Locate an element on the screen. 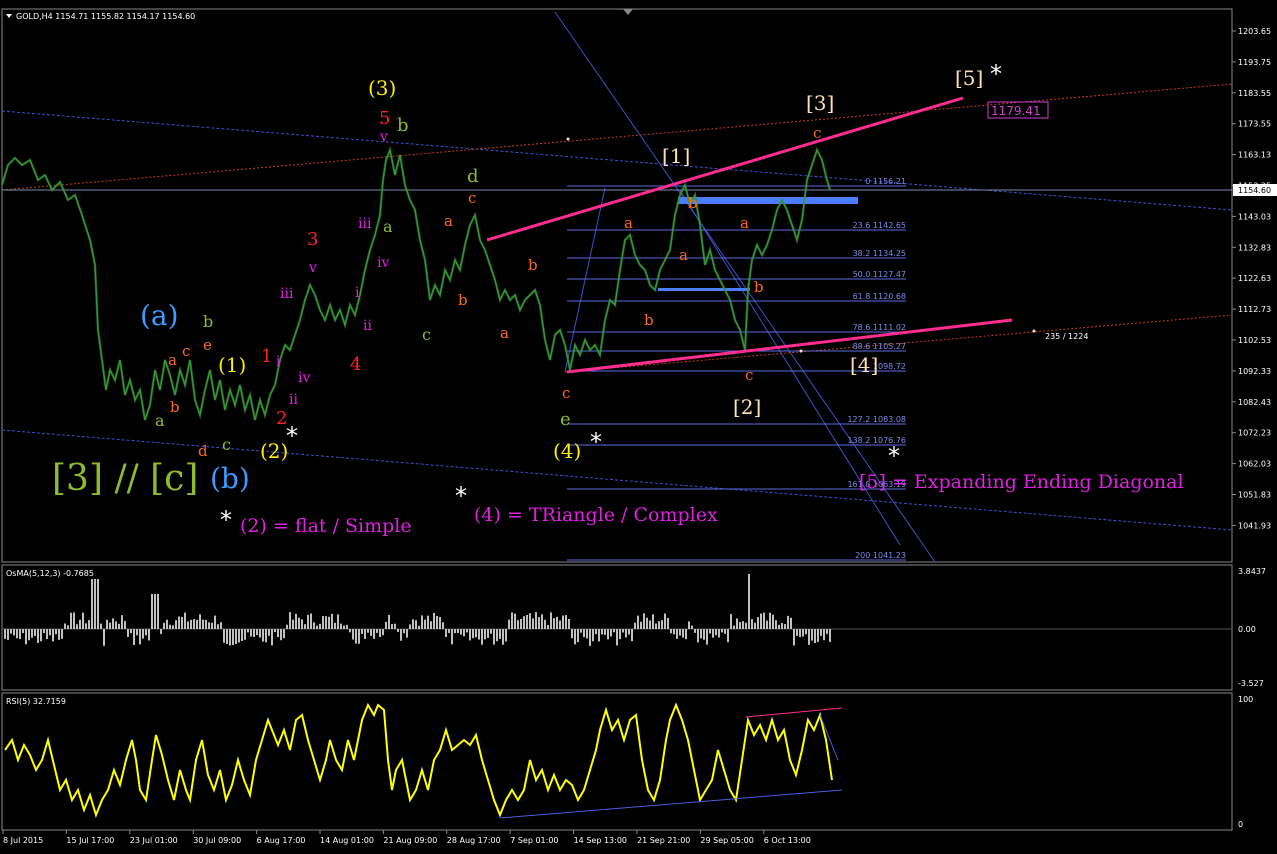  wave-iv-magenta: iv is located at coordinates (304, 378).